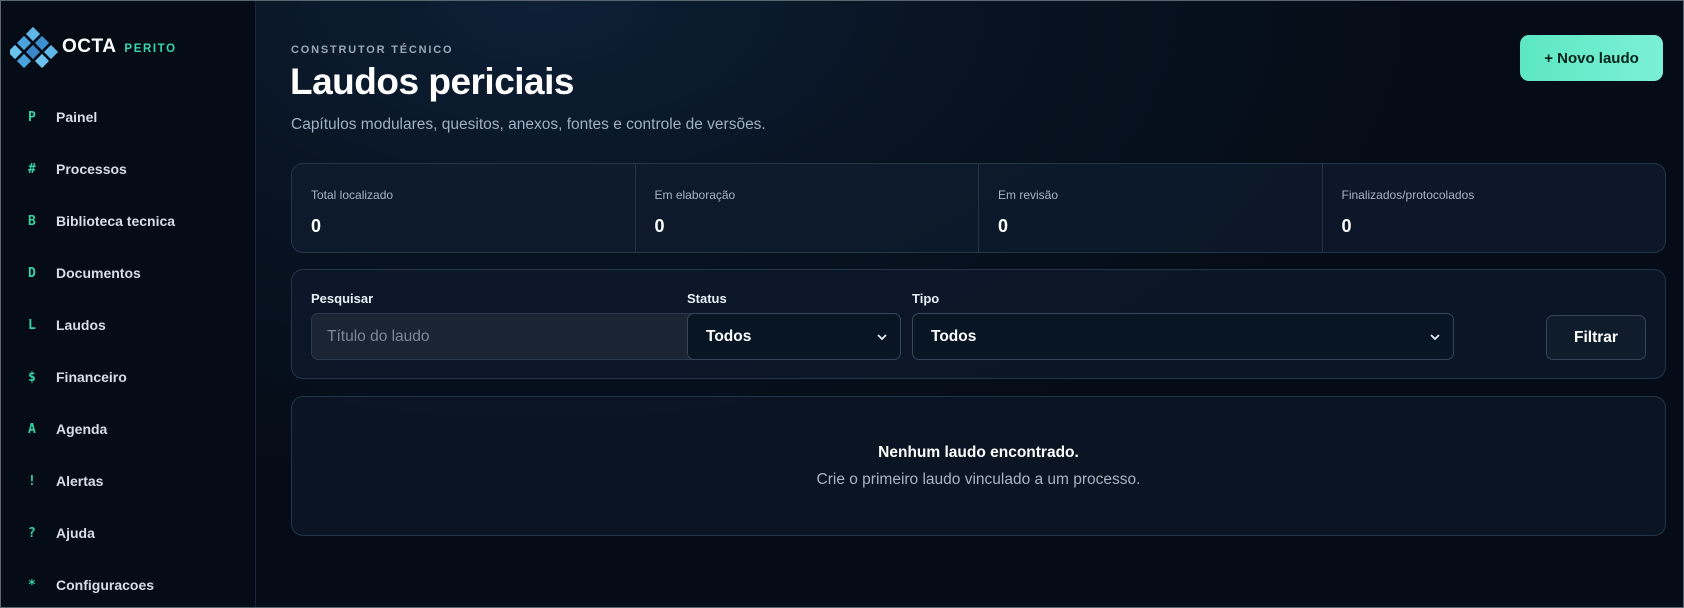  Describe the element at coordinates (128, 429) in the screenshot. I see `sidebar-item-agenda: A Agenda` at that location.